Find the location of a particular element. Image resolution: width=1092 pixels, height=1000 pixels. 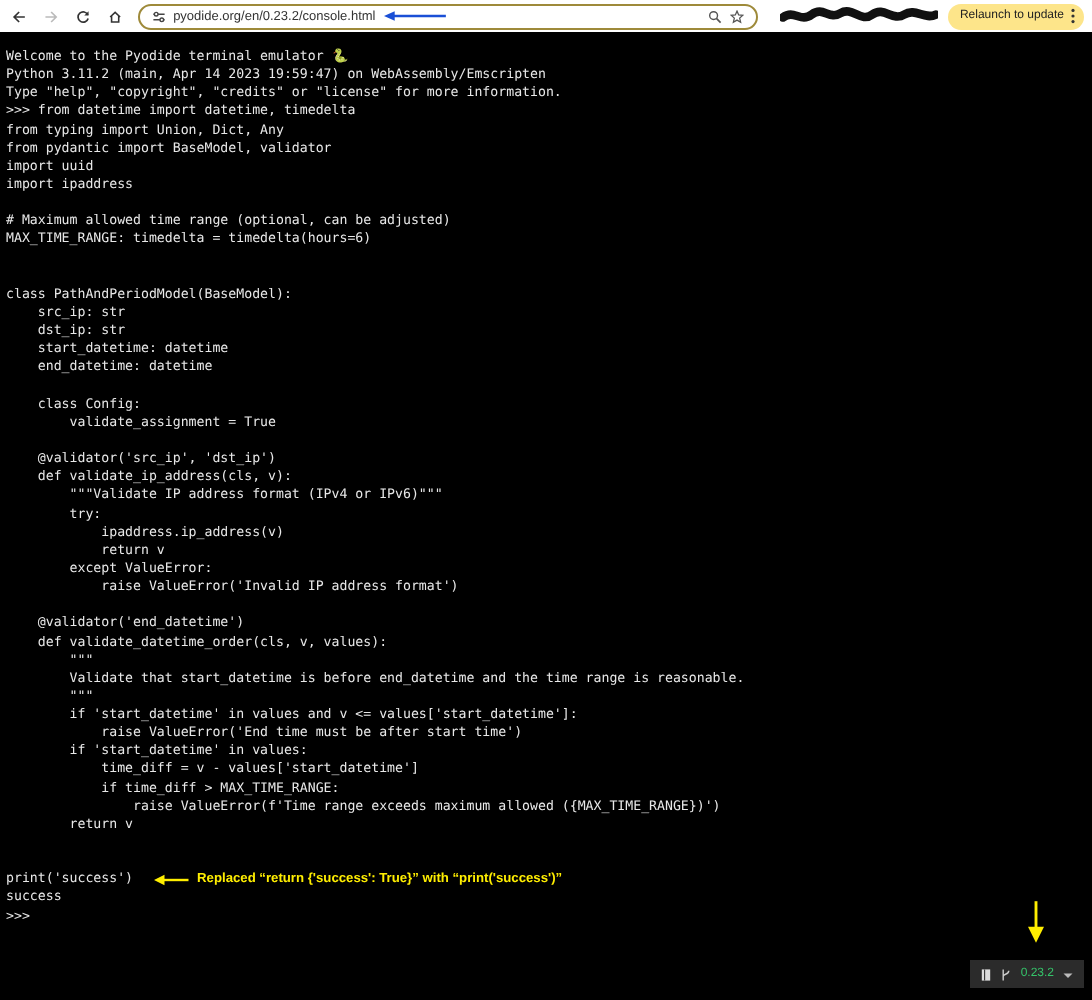

bookmark-star-icon is located at coordinates (736, 16).